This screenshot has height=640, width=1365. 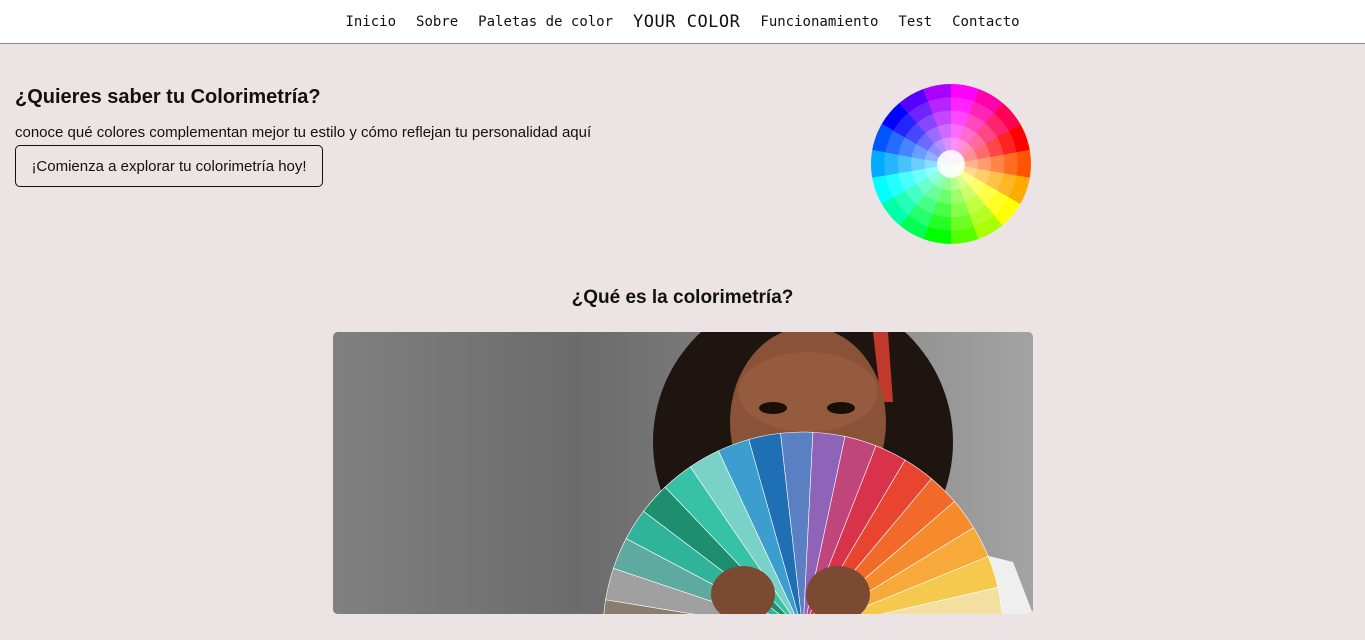 I want to click on nav-brand-logo: YOUR COLOR, so click(x=686, y=22).